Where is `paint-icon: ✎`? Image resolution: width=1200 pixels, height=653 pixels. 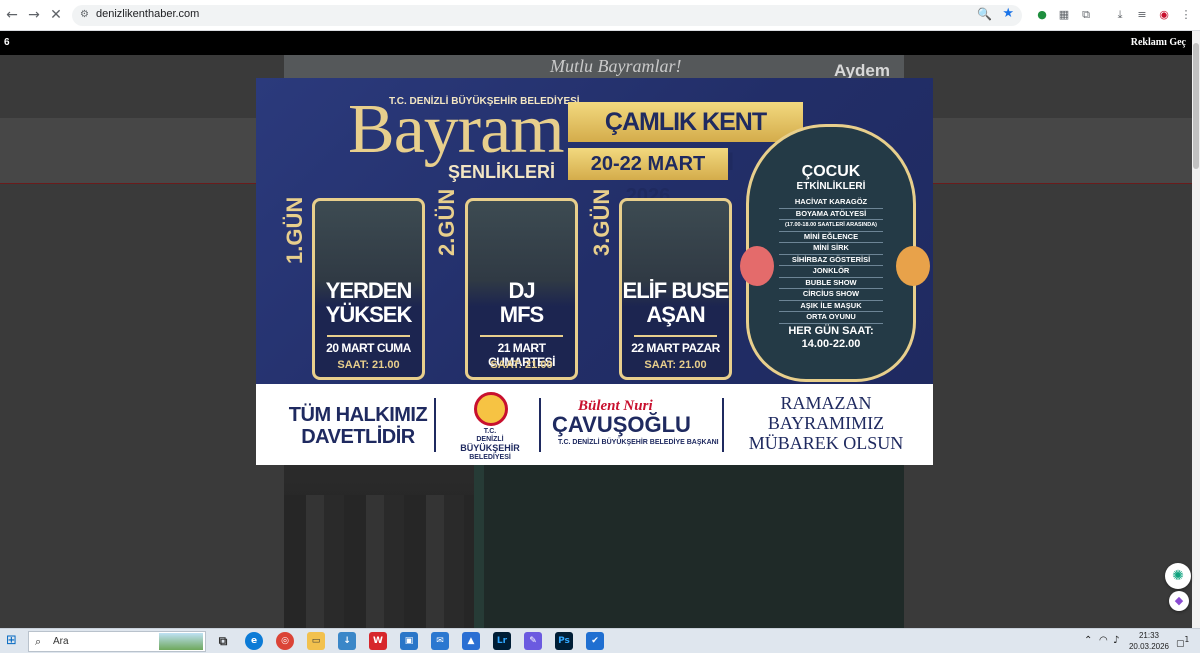 paint-icon: ✎ is located at coordinates (533, 641).